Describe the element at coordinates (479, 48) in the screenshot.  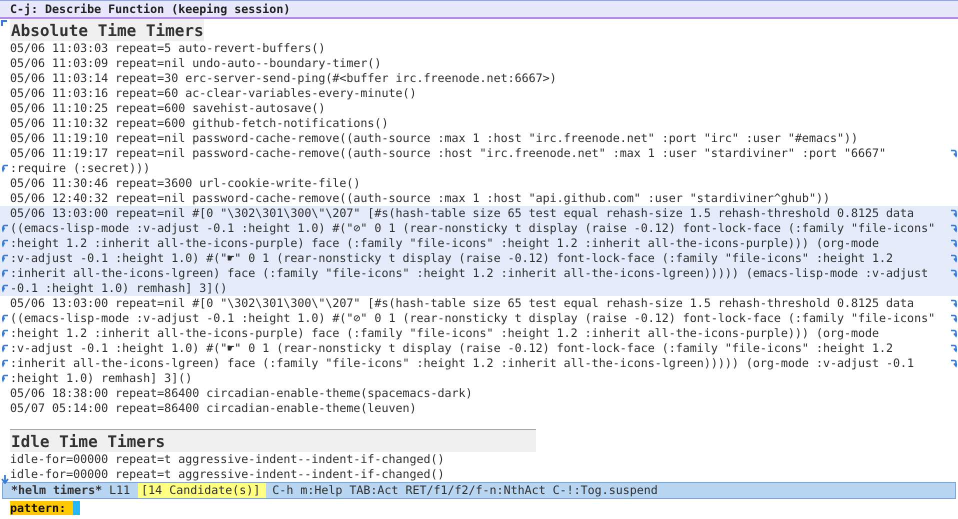
I see `timer-row: 05/06 11:03:03 repeat=5 auto-revert-buffers()` at that location.